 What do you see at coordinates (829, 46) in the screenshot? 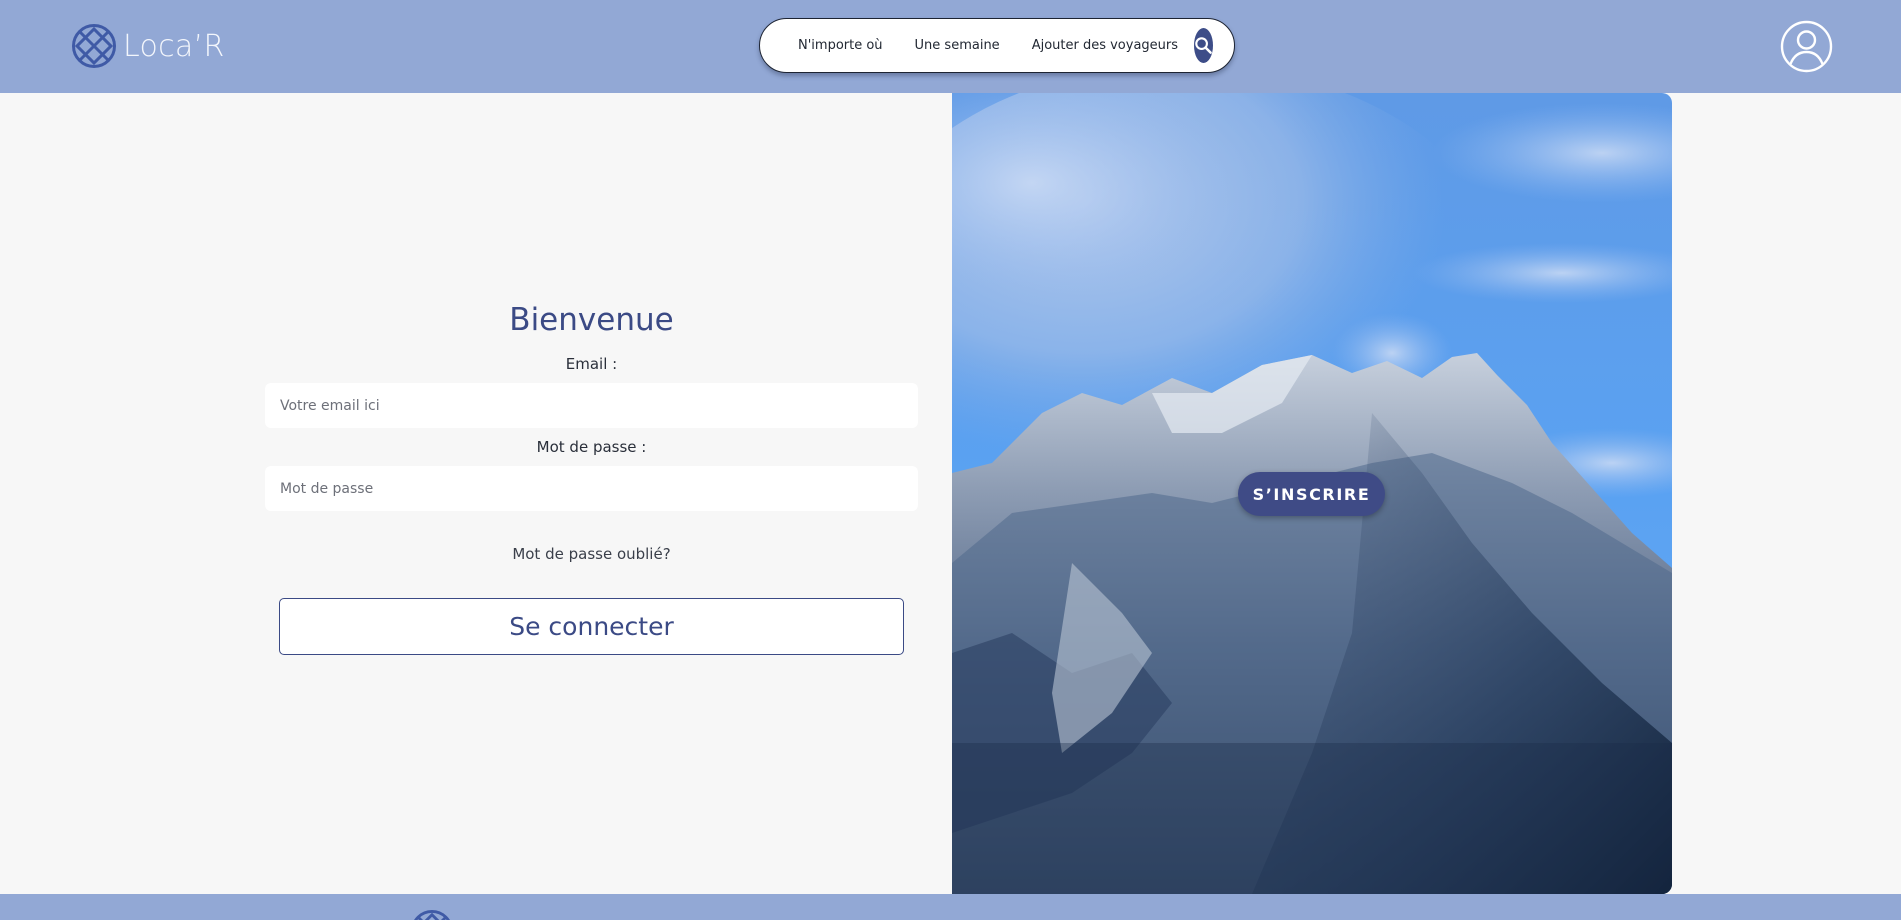
I see `search-destination: N'importe où` at bounding box center [829, 46].